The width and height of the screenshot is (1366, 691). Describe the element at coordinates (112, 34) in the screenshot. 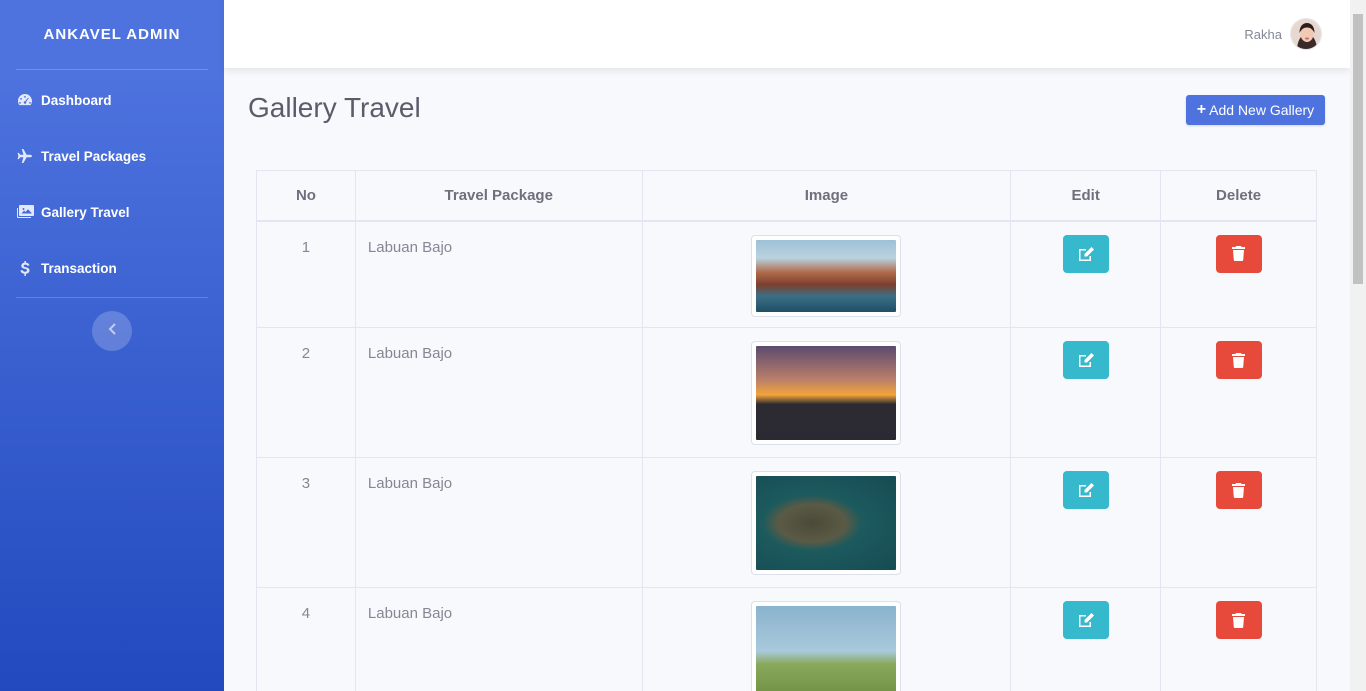

I see `brand-logo: ANKAVEL ADMIN` at that location.